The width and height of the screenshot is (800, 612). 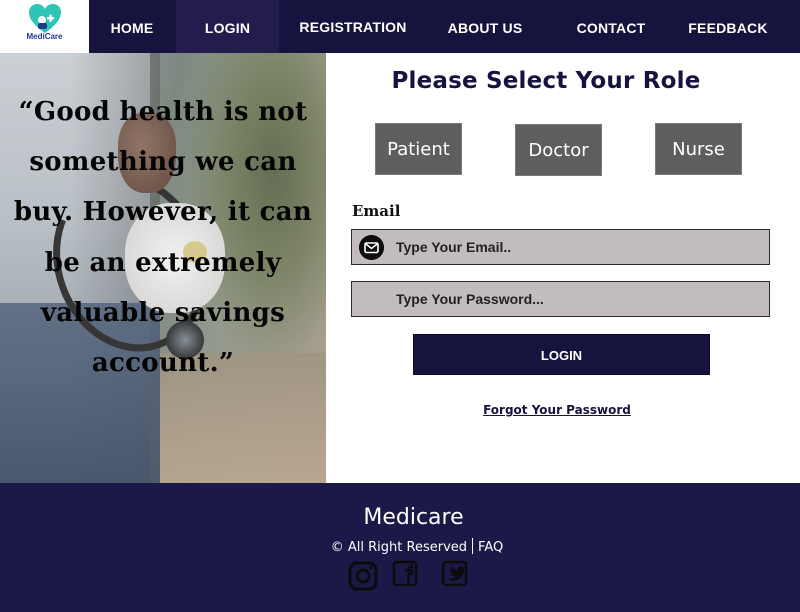 What do you see at coordinates (576, 246) in the screenshot?
I see `email-input` at bounding box center [576, 246].